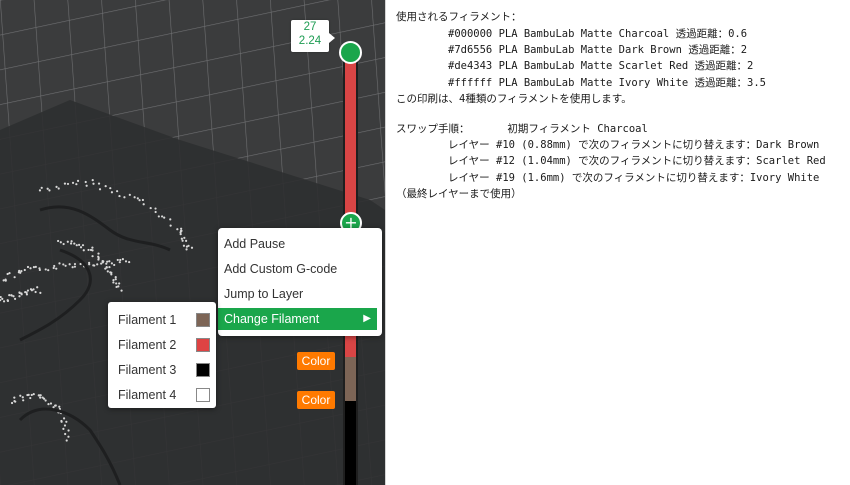 The width and height of the screenshot is (850, 485). What do you see at coordinates (300, 269) in the screenshot?
I see `menu-add-custom-gcode: Add Custom G-code` at bounding box center [300, 269].